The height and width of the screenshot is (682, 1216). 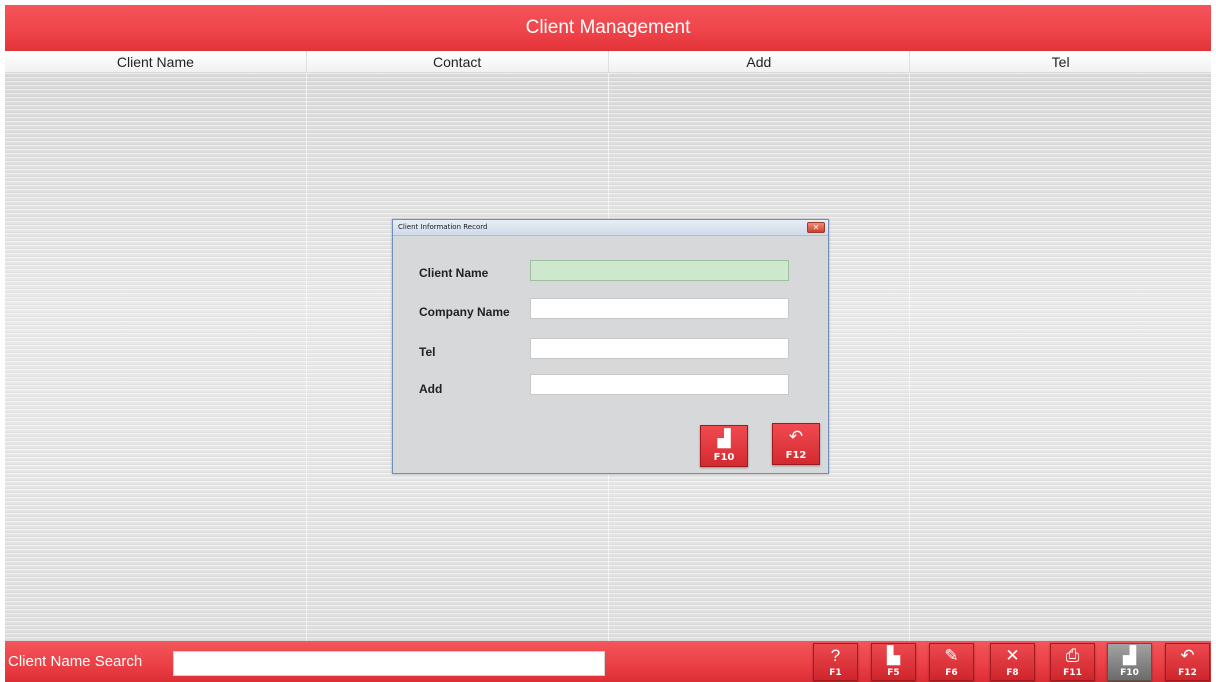 I want to click on return-button: ↶ F12, so click(x=1187, y=662).